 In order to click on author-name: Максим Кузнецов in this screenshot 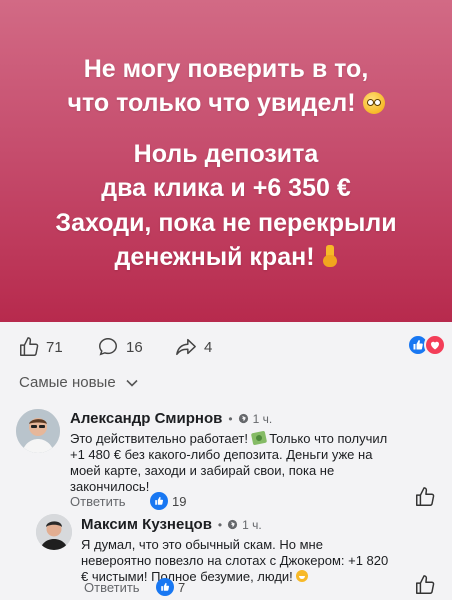, I will do `click(146, 524)`.